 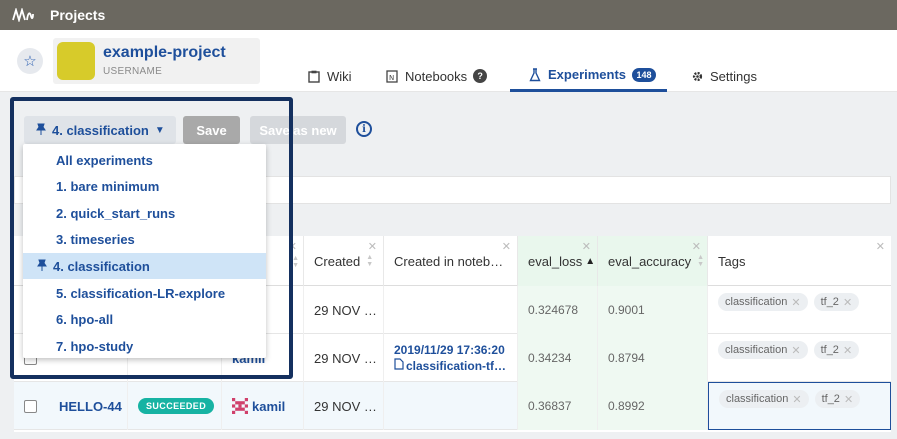 I want to click on eval-accuracy-value: 0.8992, so click(x=626, y=406).